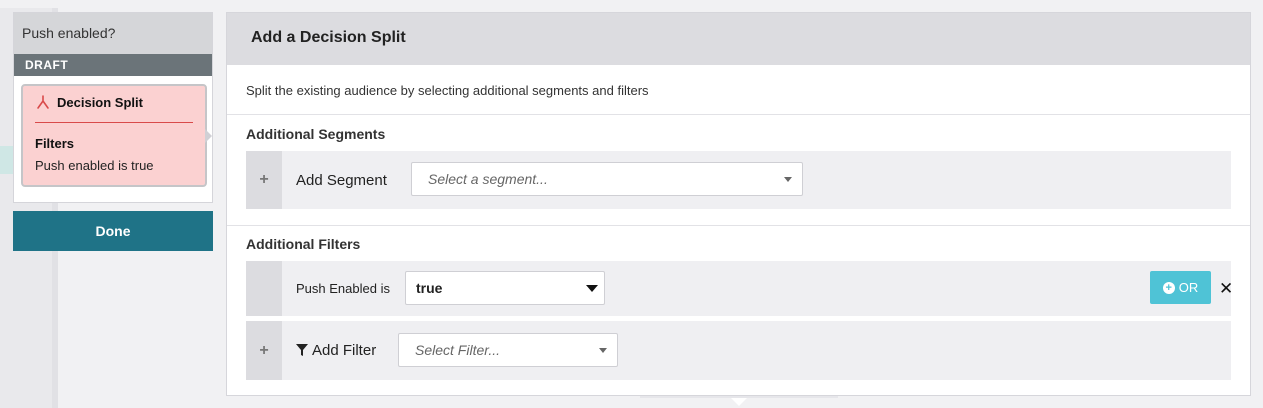  I want to click on node-pointer-arrow, so click(208, 136).